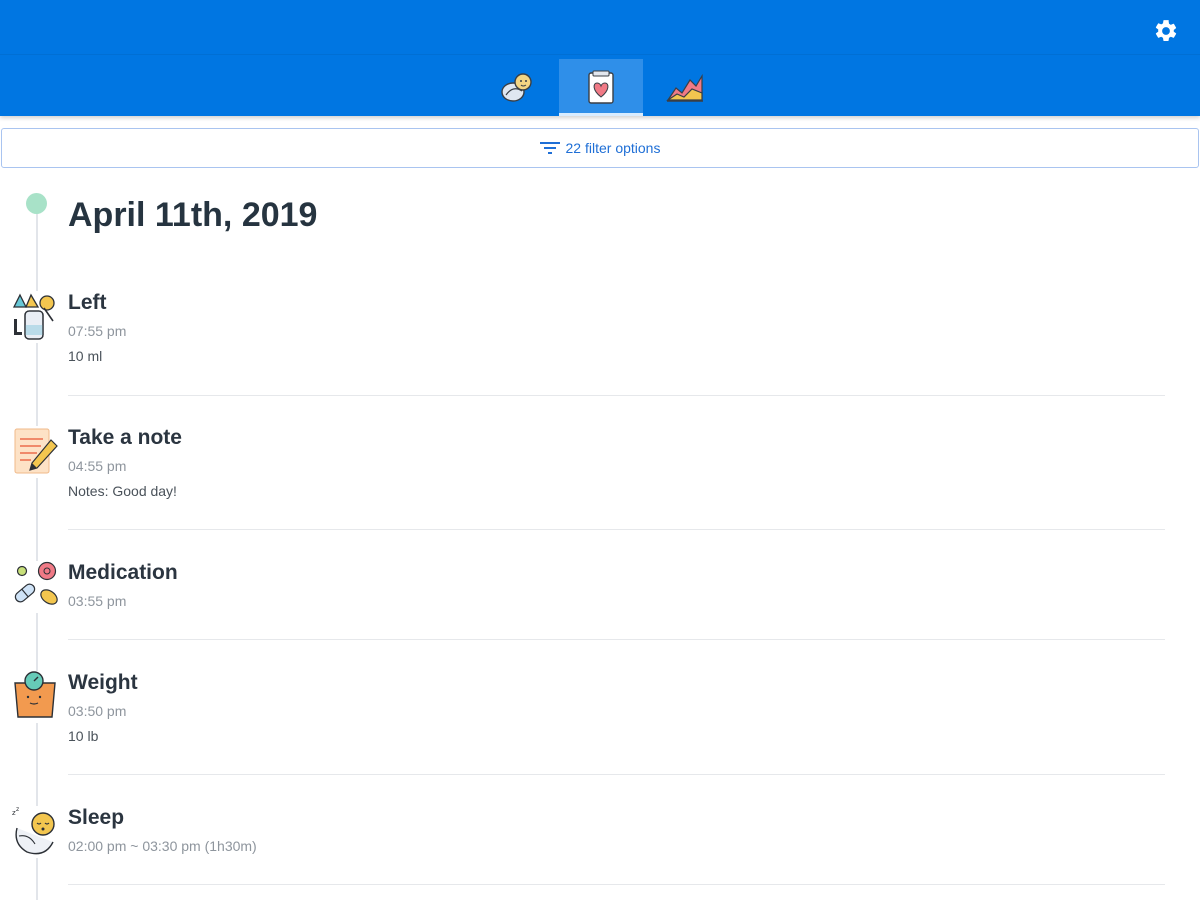  What do you see at coordinates (97, 331) in the screenshot?
I see `entry-time: 07:55 pm` at bounding box center [97, 331].